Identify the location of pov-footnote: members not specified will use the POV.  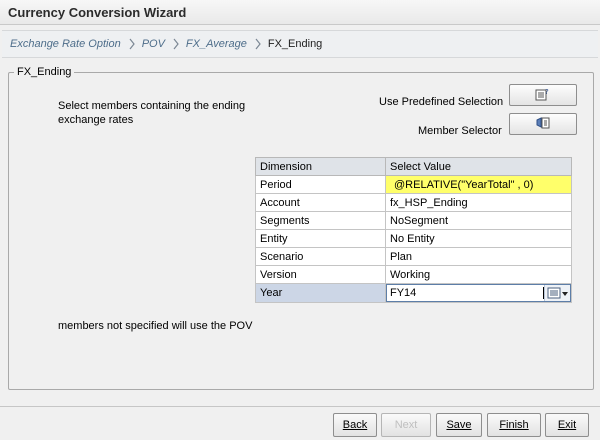
(155, 326).